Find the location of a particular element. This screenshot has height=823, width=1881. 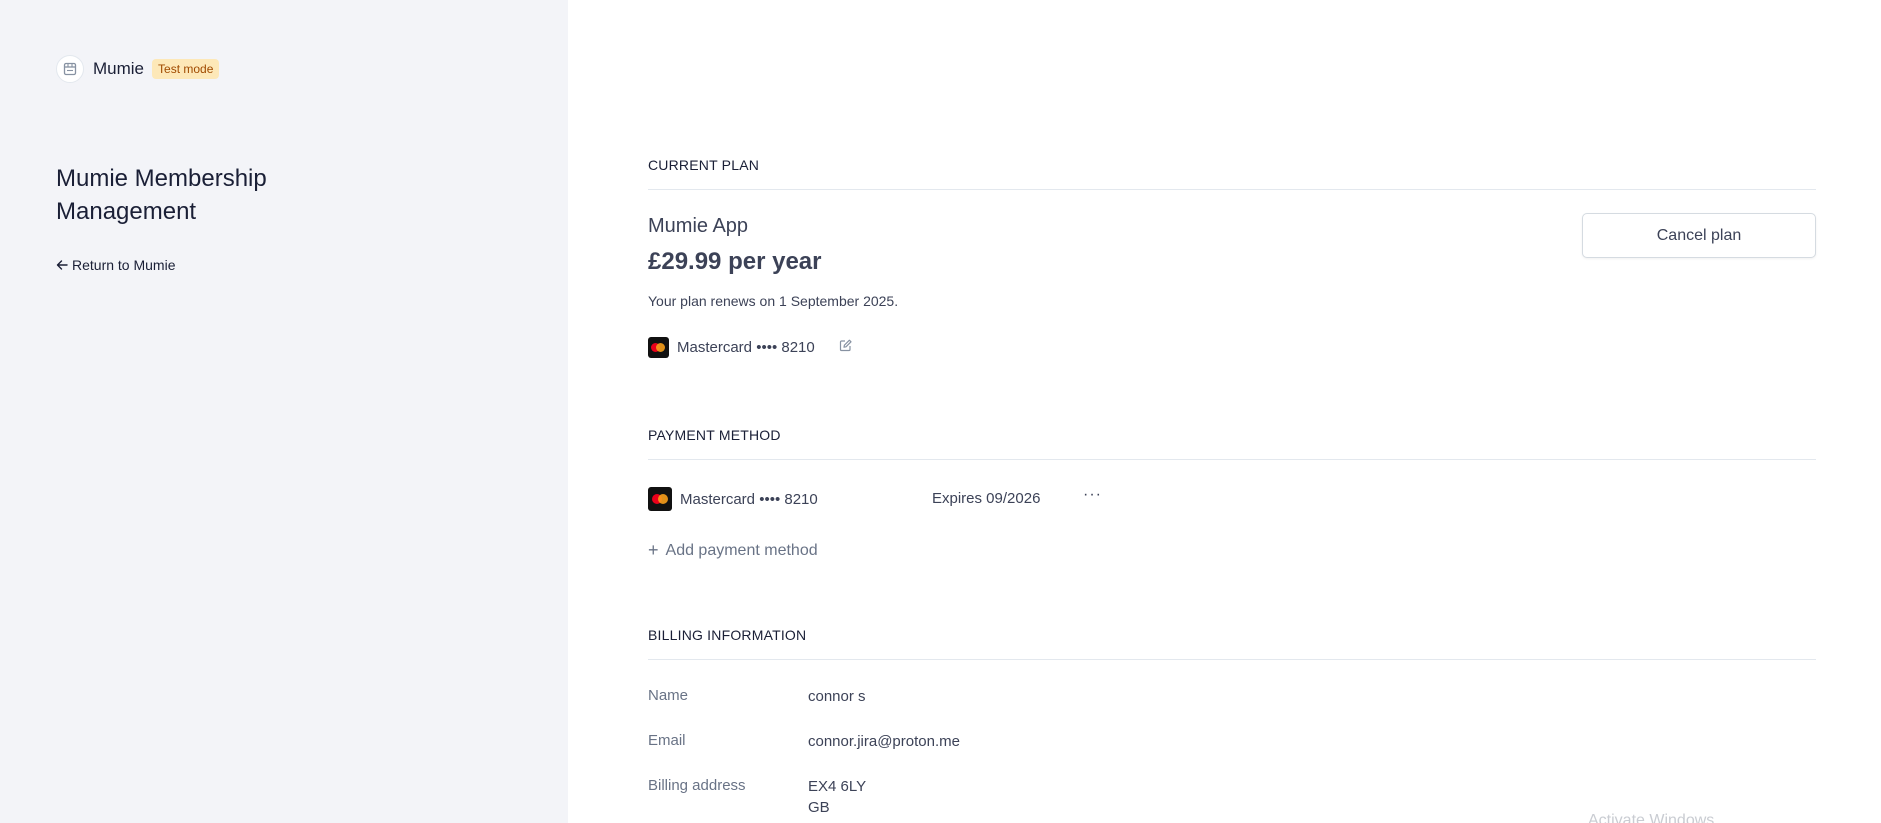

brand-name: Mumie is located at coordinates (119, 68).